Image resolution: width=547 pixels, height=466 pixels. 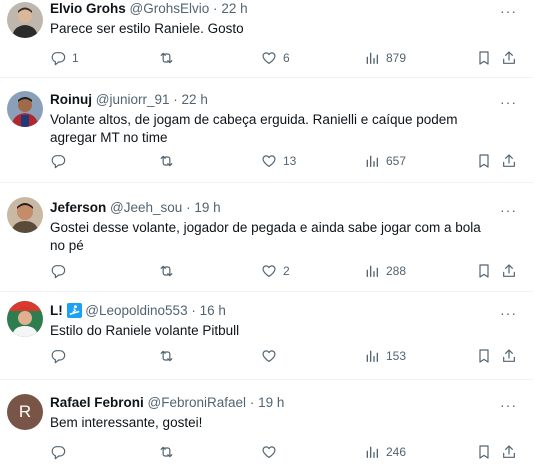 I want to click on views-button: 153, so click(x=385, y=356).